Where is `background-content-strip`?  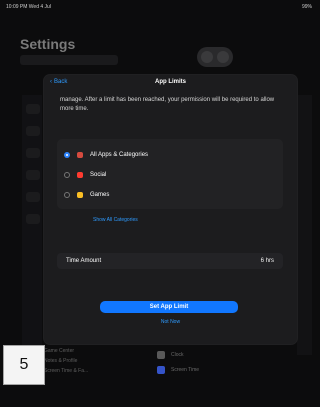 background-content-strip is located at coordinates (304, 225).